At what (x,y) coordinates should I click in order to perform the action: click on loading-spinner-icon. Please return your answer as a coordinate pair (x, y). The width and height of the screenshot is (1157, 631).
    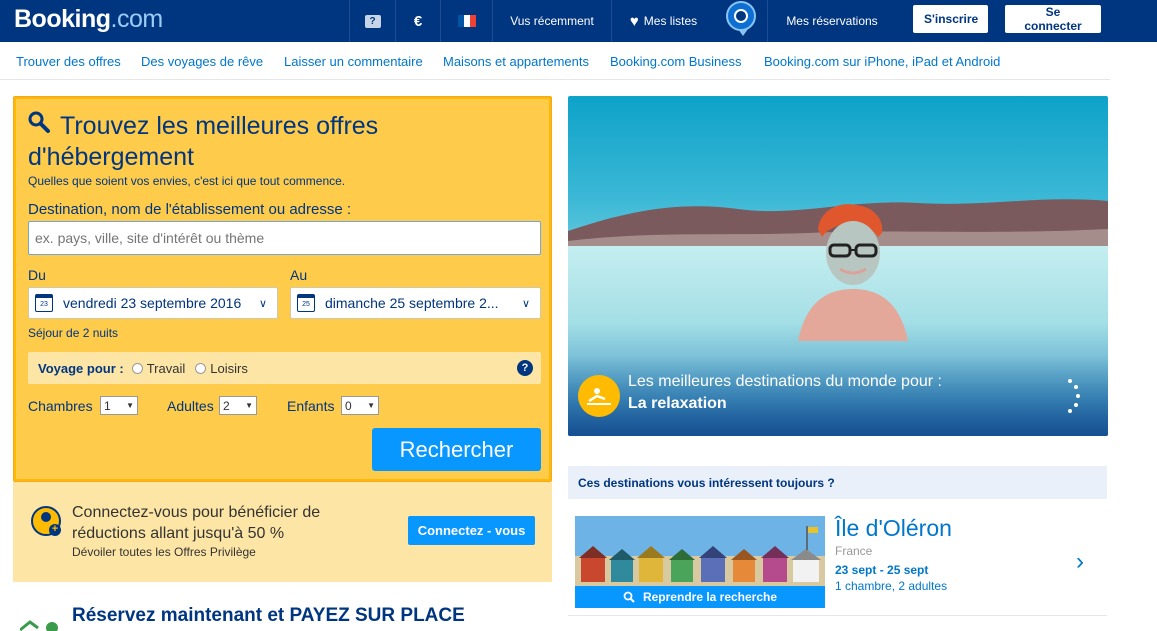
    Looking at the image, I should click on (1074, 396).